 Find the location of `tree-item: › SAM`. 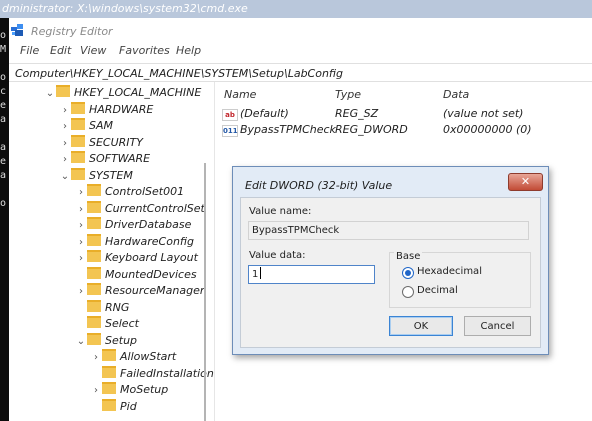

tree-item: › SAM is located at coordinates (86, 125).